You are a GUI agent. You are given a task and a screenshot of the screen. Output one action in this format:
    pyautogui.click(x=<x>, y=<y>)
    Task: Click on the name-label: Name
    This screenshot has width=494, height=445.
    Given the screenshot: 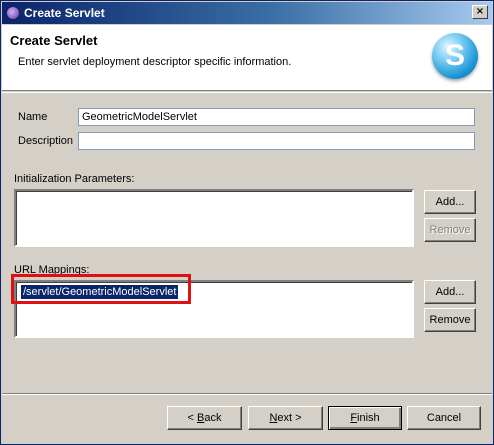 What is the action you would take?
    pyautogui.click(x=33, y=117)
    